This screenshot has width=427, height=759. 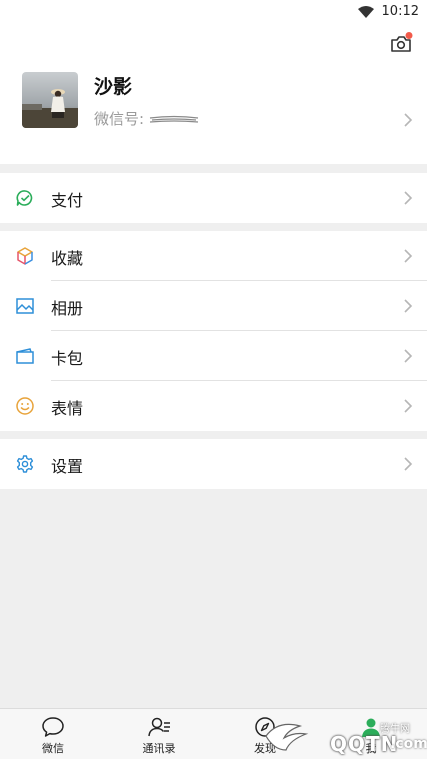 I want to click on cube-icon, so click(x=25, y=256).